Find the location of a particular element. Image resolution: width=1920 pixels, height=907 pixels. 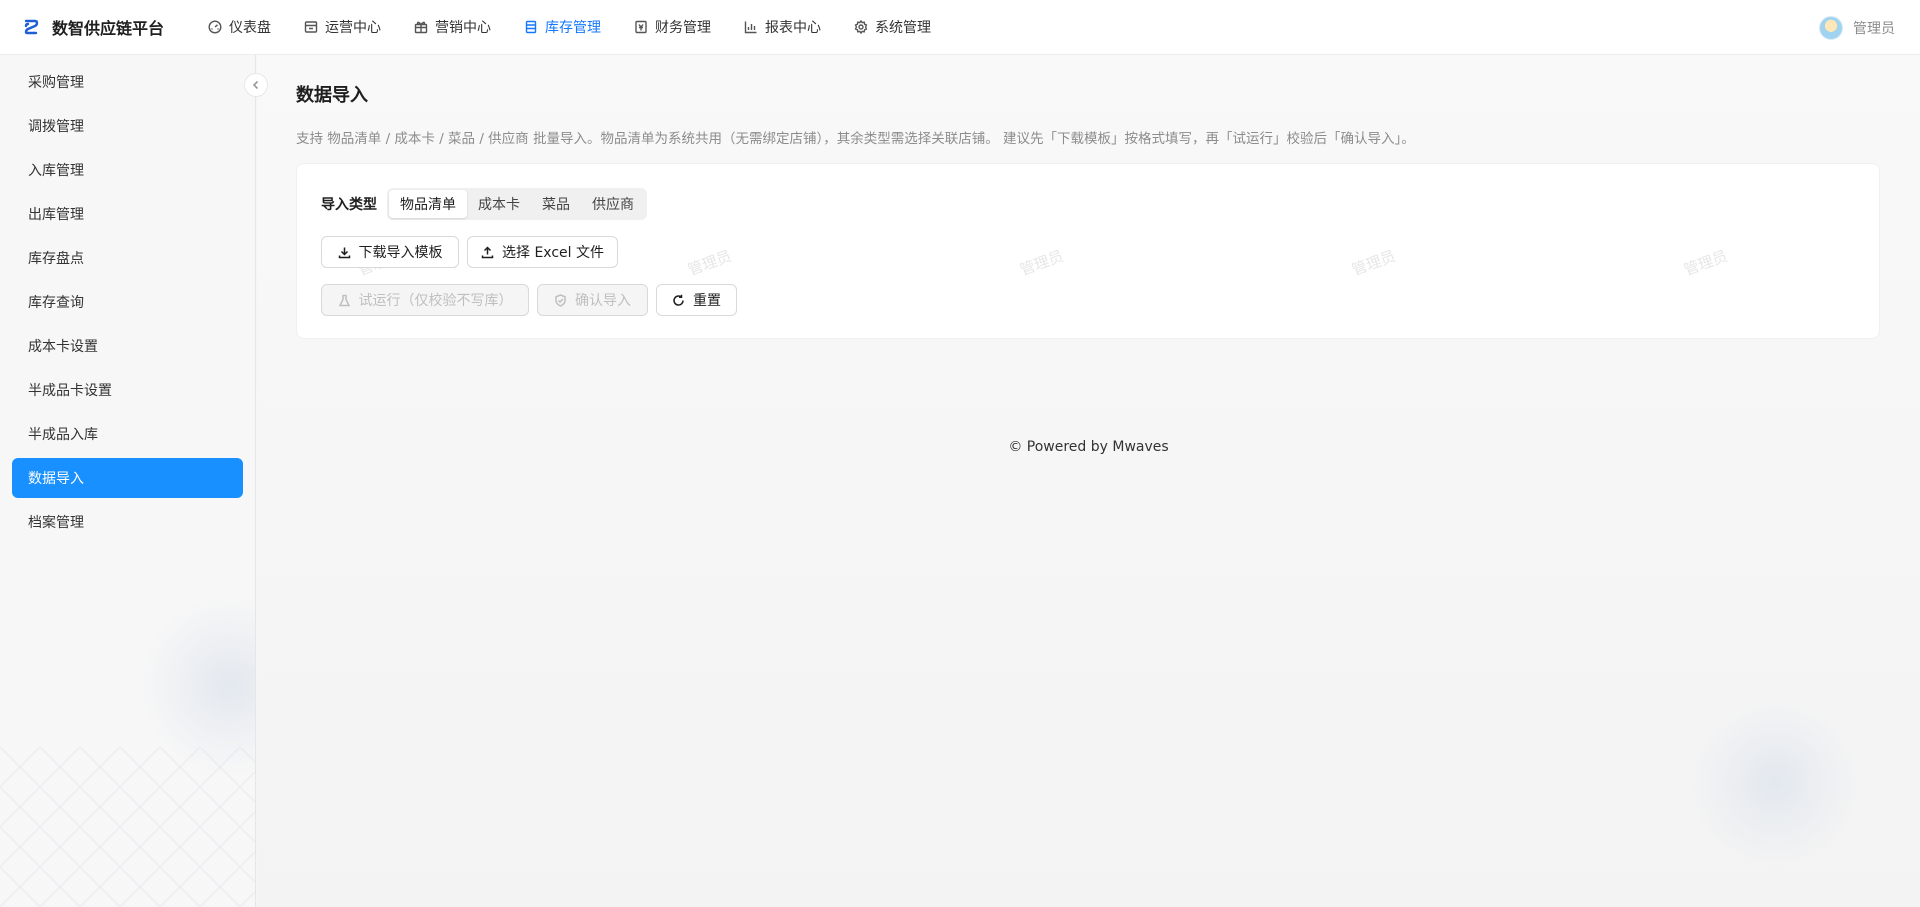

brand-title: 数智供应链平台 is located at coordinates (108, 28).